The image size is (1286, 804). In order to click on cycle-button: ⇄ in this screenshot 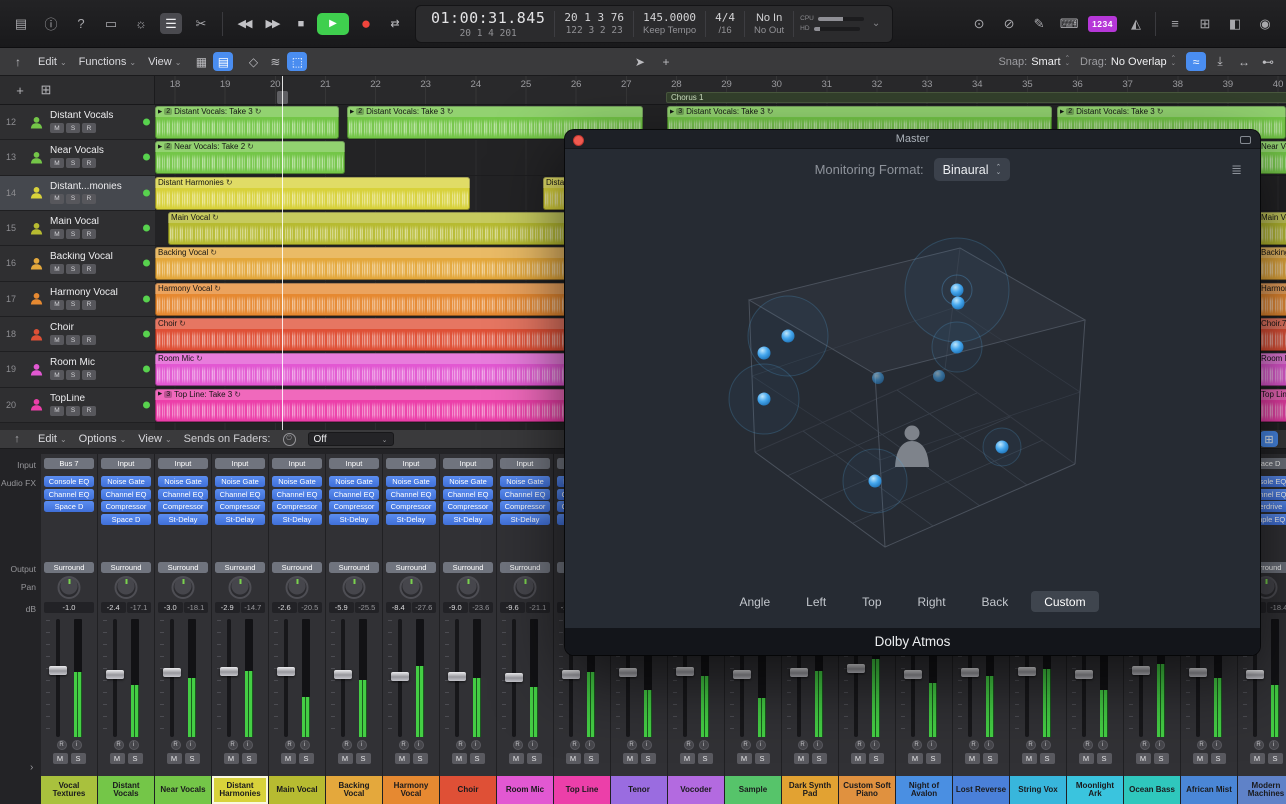, I will do `click(394, 23)`.